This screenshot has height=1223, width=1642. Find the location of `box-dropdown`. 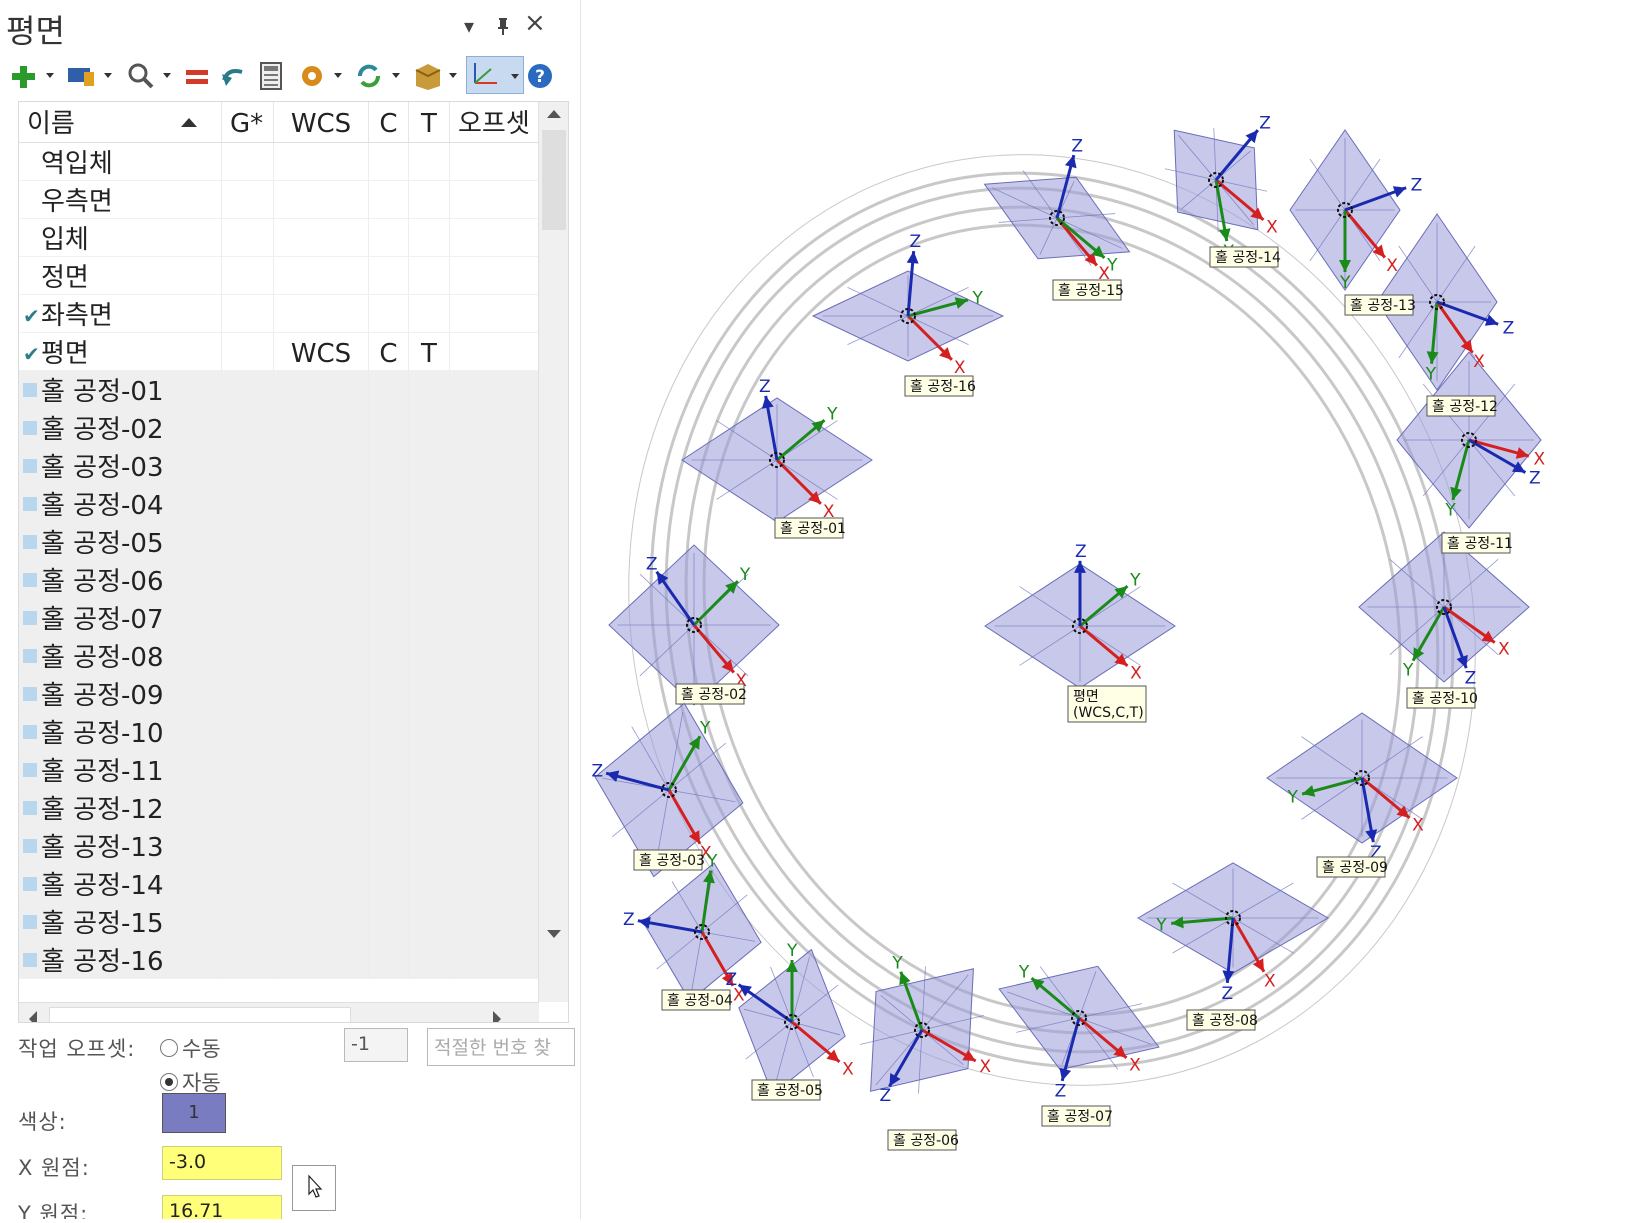

box-dropdown is located at coordinates (453, 75).